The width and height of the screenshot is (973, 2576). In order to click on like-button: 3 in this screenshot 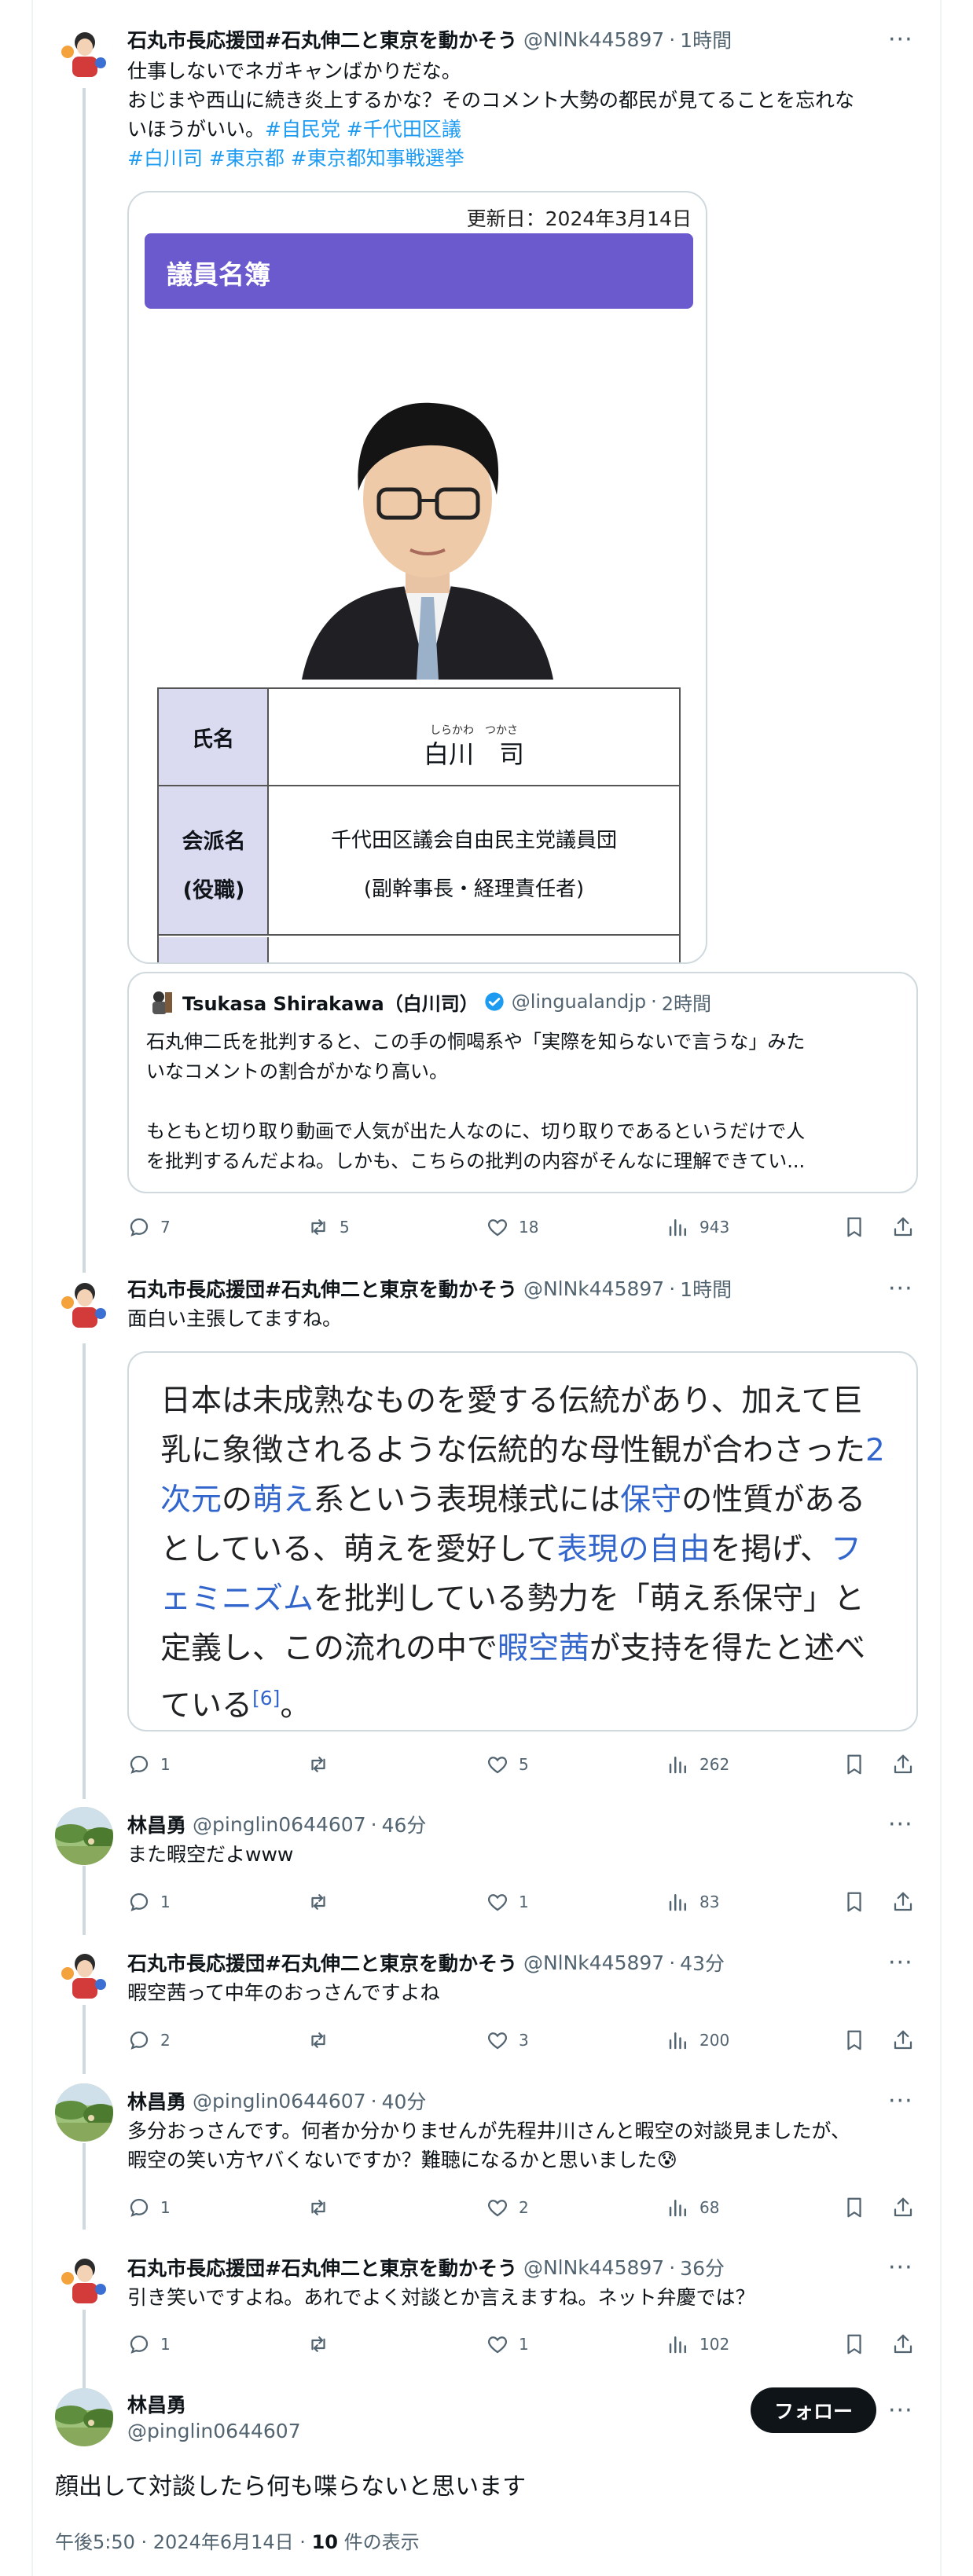, I will do `click(507, 2040)`.